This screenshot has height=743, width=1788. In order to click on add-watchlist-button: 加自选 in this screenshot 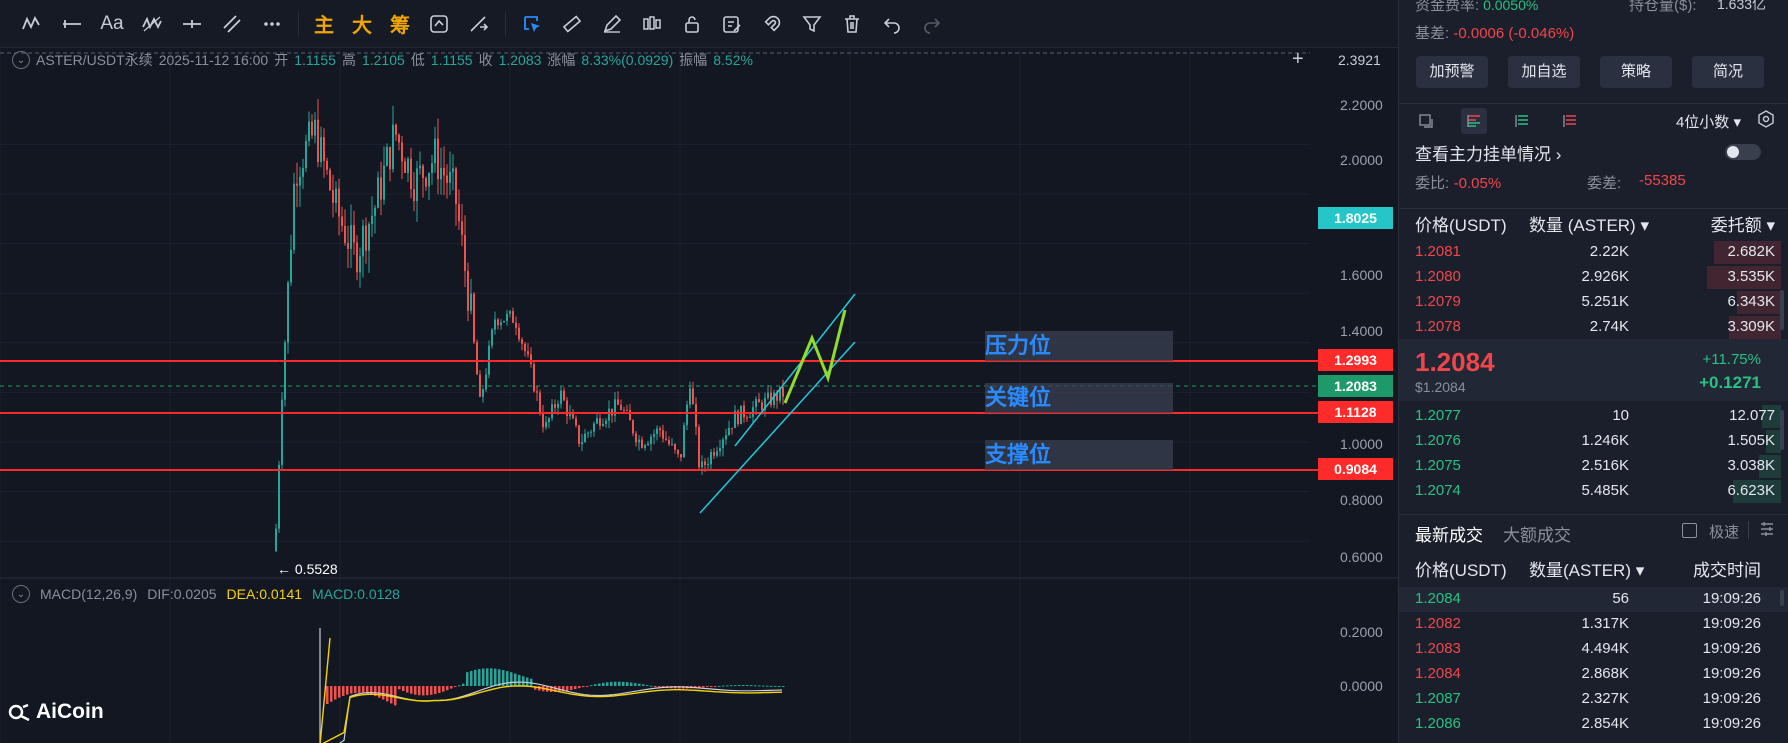, I will do `click(1544, 72)`.